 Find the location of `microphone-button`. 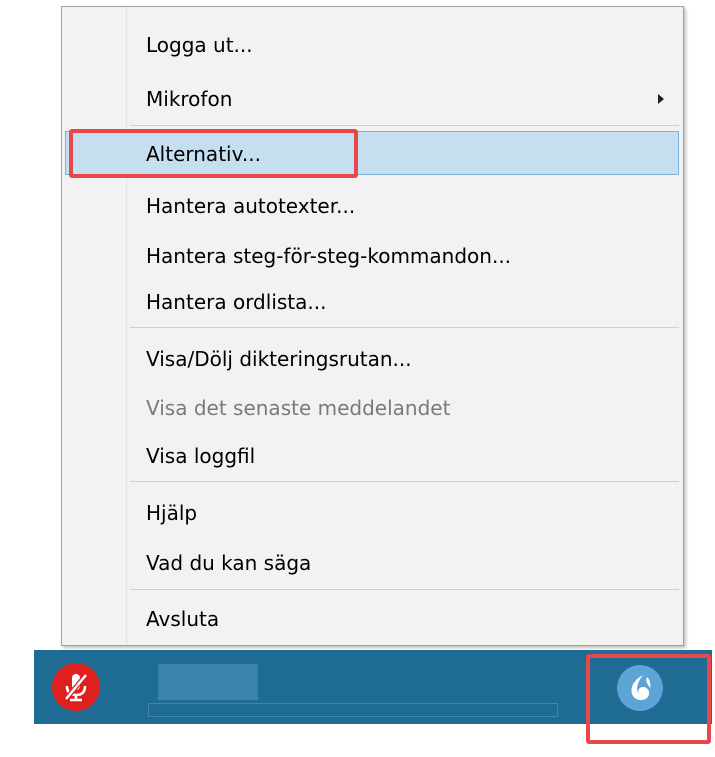

microphone-button is located at coordinates (76, 687).